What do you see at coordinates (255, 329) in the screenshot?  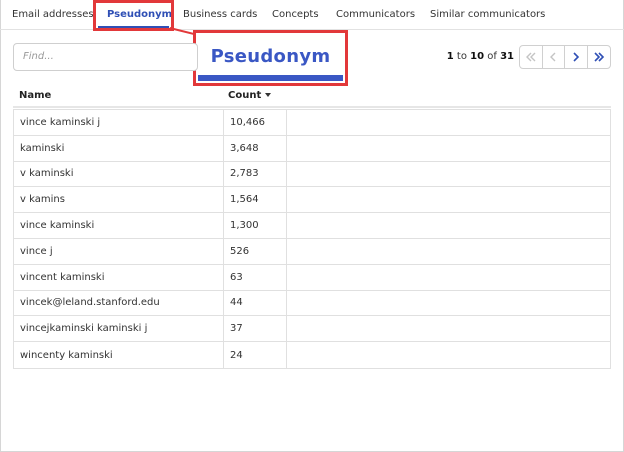 I see `count-cell: 37` at bounding box center [255, 329].